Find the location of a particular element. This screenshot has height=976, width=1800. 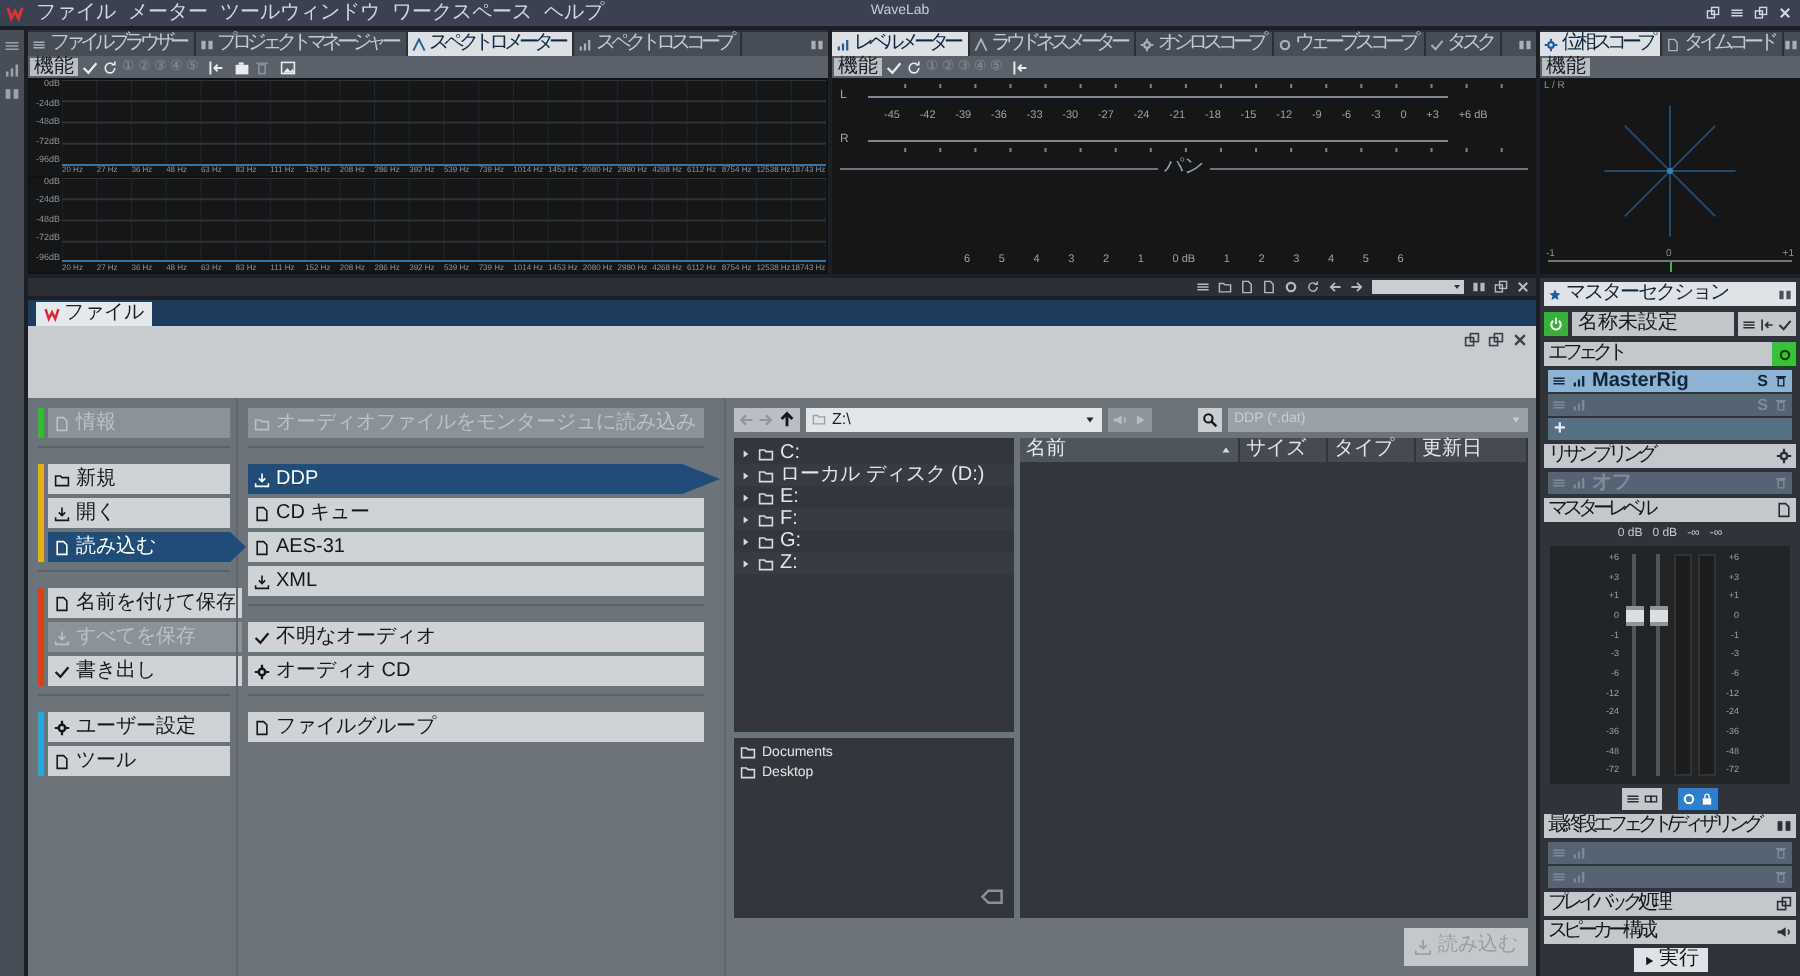

effects-toggle is located at coordinates (1784, 354).